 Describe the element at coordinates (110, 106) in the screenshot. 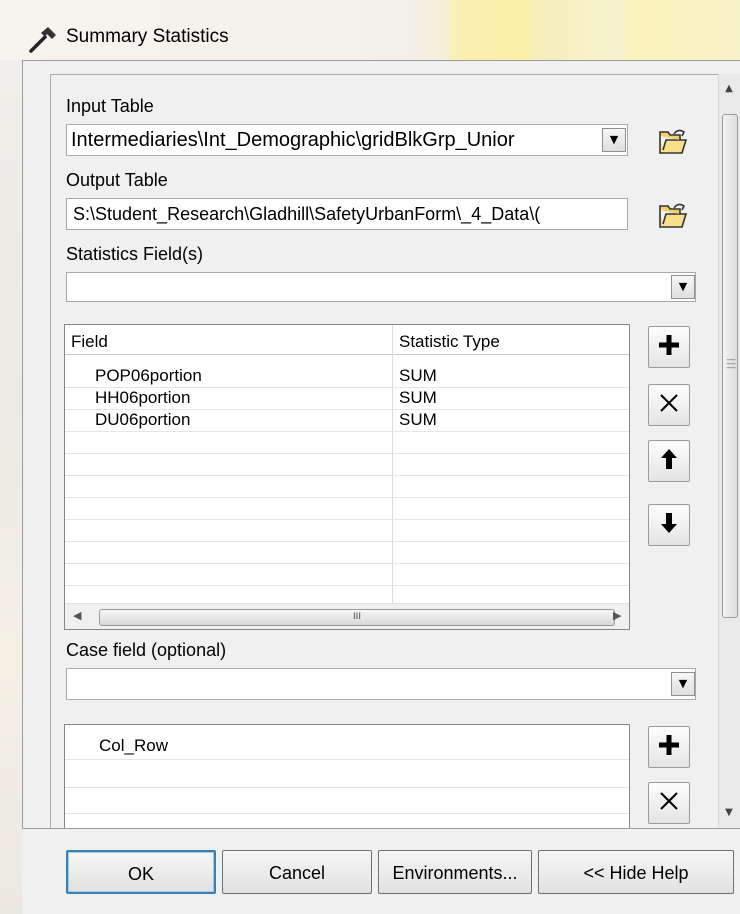

I see `input-table-label: Input Table` at that location.